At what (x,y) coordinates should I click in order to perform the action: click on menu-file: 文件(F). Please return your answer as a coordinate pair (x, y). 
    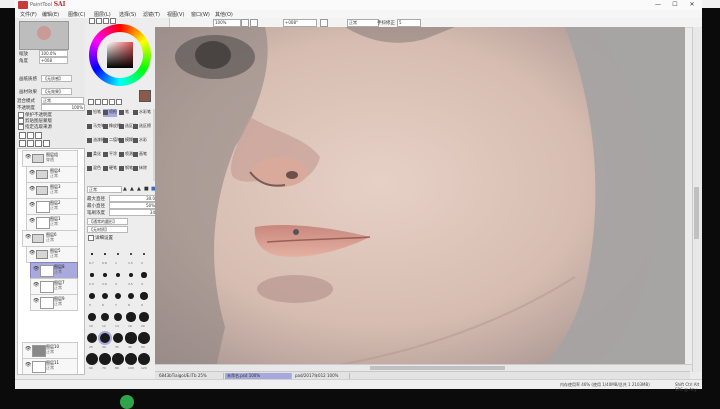
    Looking at the image, I should click on (28, 14).